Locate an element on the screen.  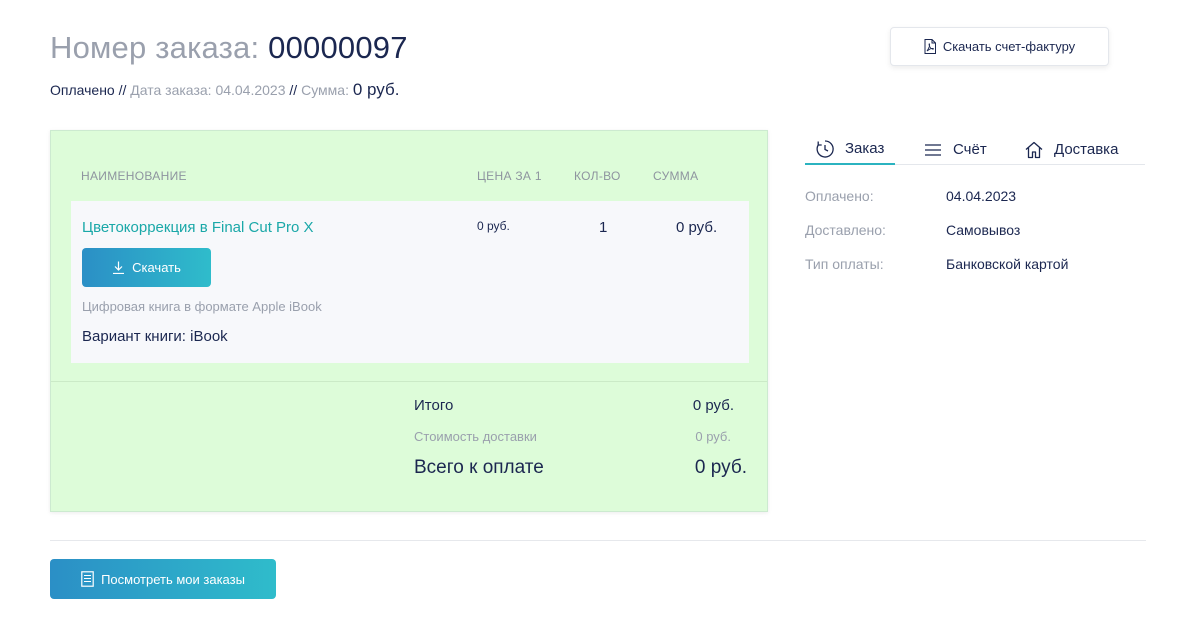
info-delivered-label: Доставлено: is located at coordinates (845, 230).